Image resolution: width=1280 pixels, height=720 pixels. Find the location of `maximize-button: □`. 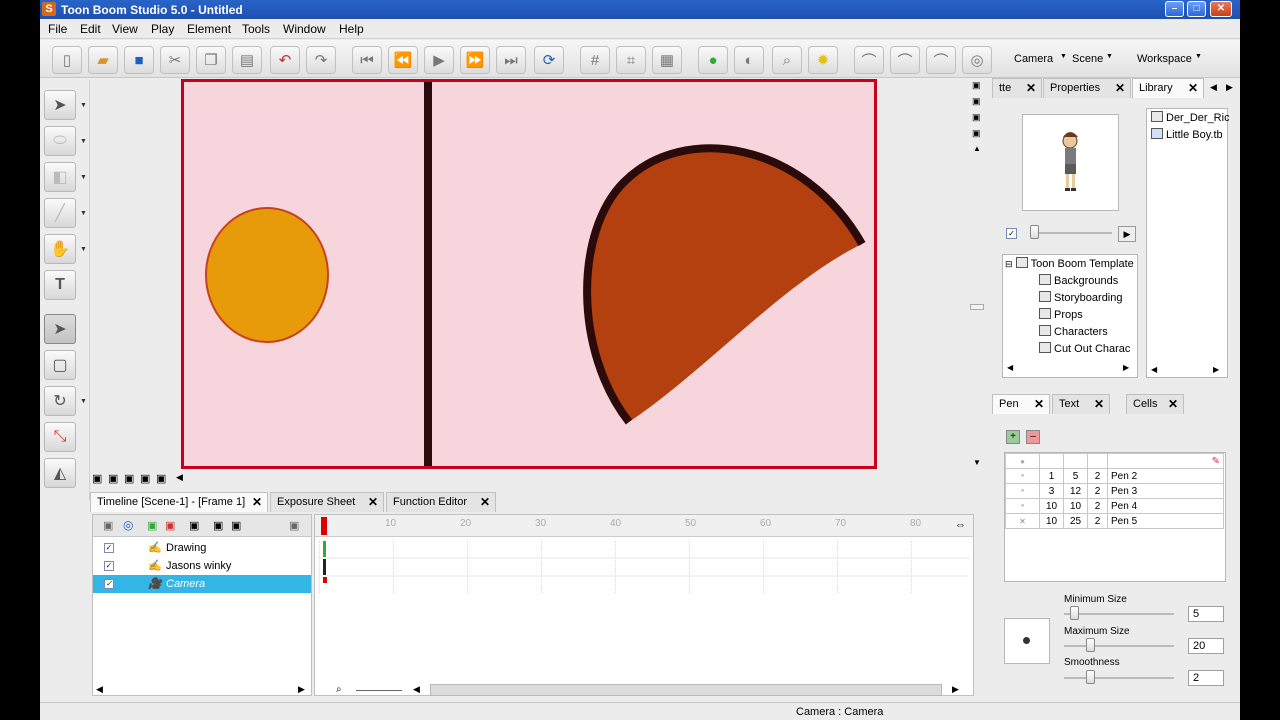

maximize-button: □ is located at coordinates (1196, 9).